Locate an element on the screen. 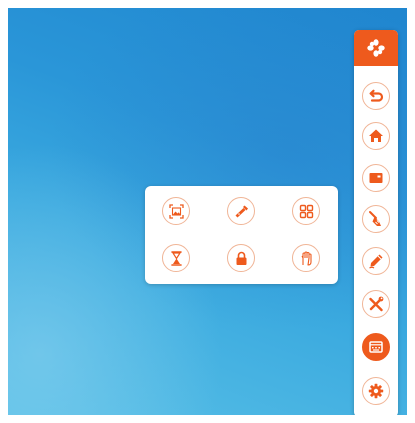  keyboard-window-icon is located at coordinates (376, 347).